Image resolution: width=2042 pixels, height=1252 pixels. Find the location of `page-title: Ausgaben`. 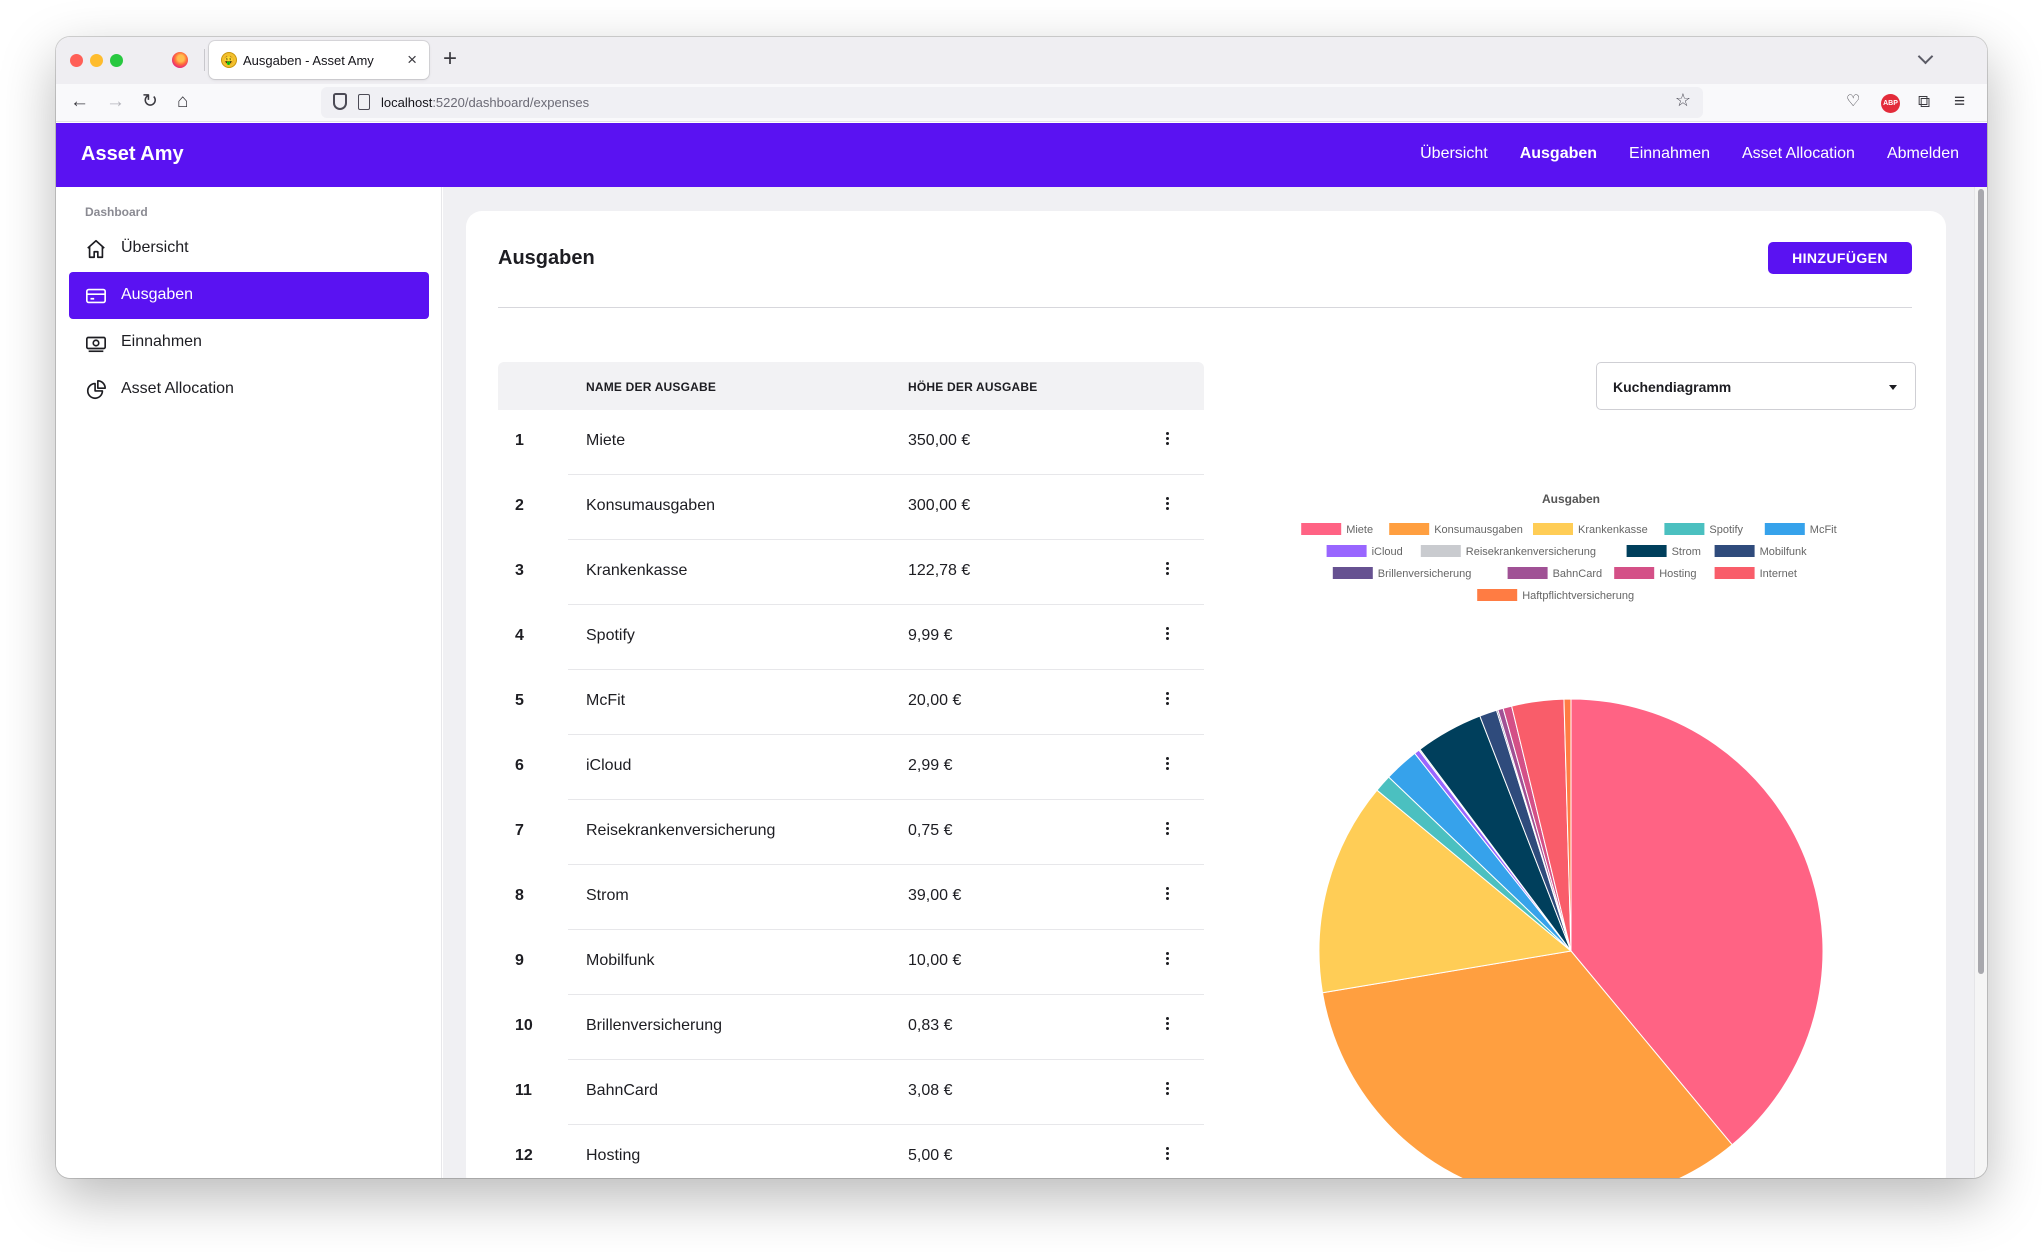

page-title: Ausgaben is located at coordinates (546, 258).